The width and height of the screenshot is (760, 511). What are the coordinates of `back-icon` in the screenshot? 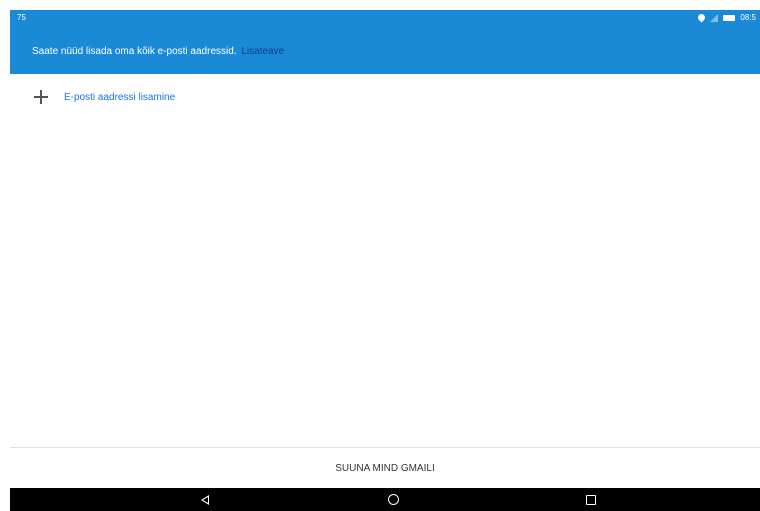 It's located at (205, 499).